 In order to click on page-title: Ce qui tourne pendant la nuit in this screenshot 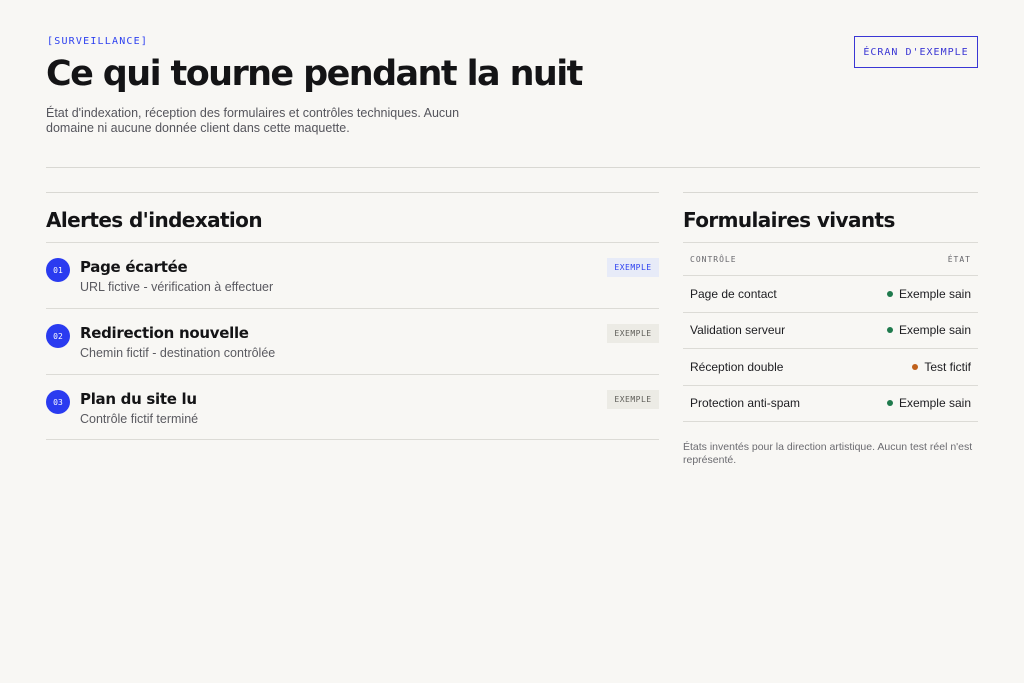, I will do `click(314, 74)`.